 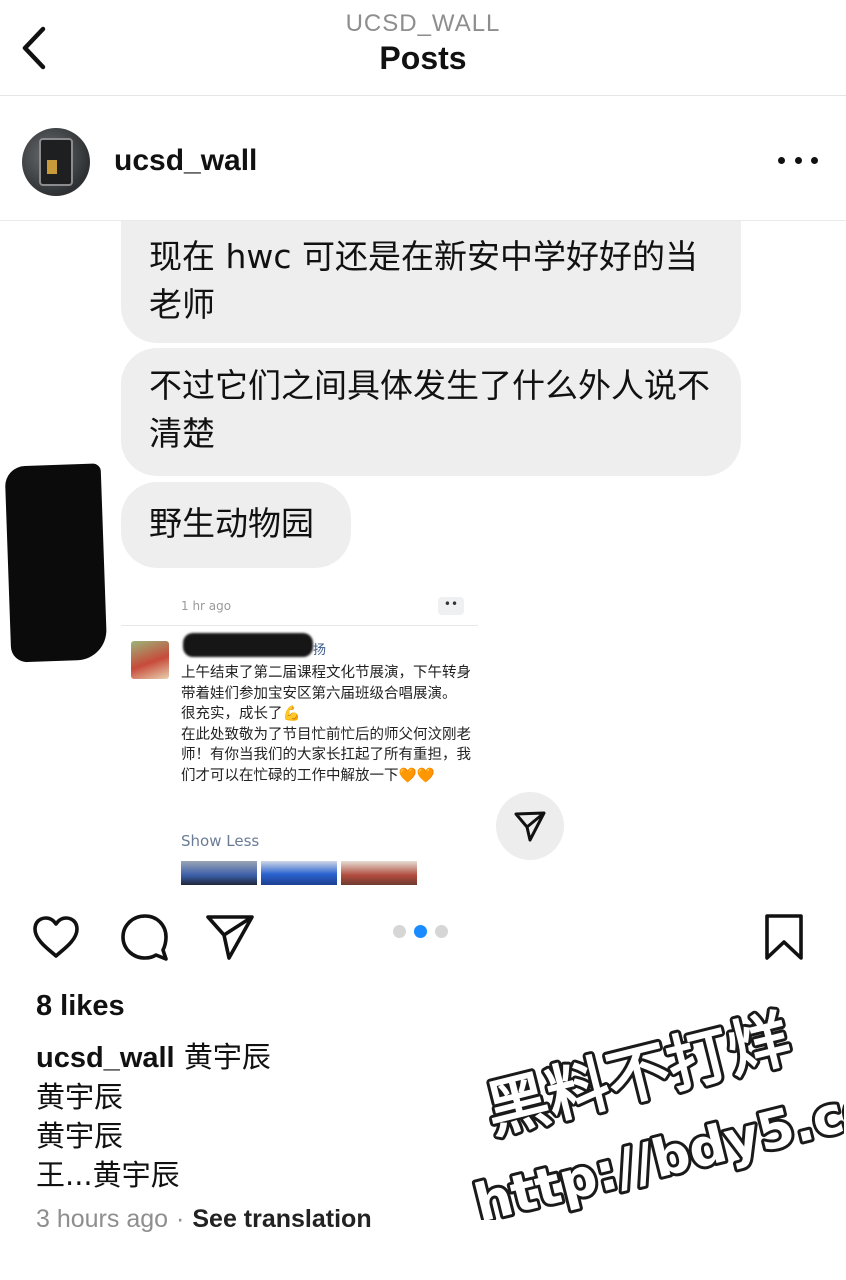 I want to click on post-meta: 3 hours ago · See translation, so click(x=204, y=1219).